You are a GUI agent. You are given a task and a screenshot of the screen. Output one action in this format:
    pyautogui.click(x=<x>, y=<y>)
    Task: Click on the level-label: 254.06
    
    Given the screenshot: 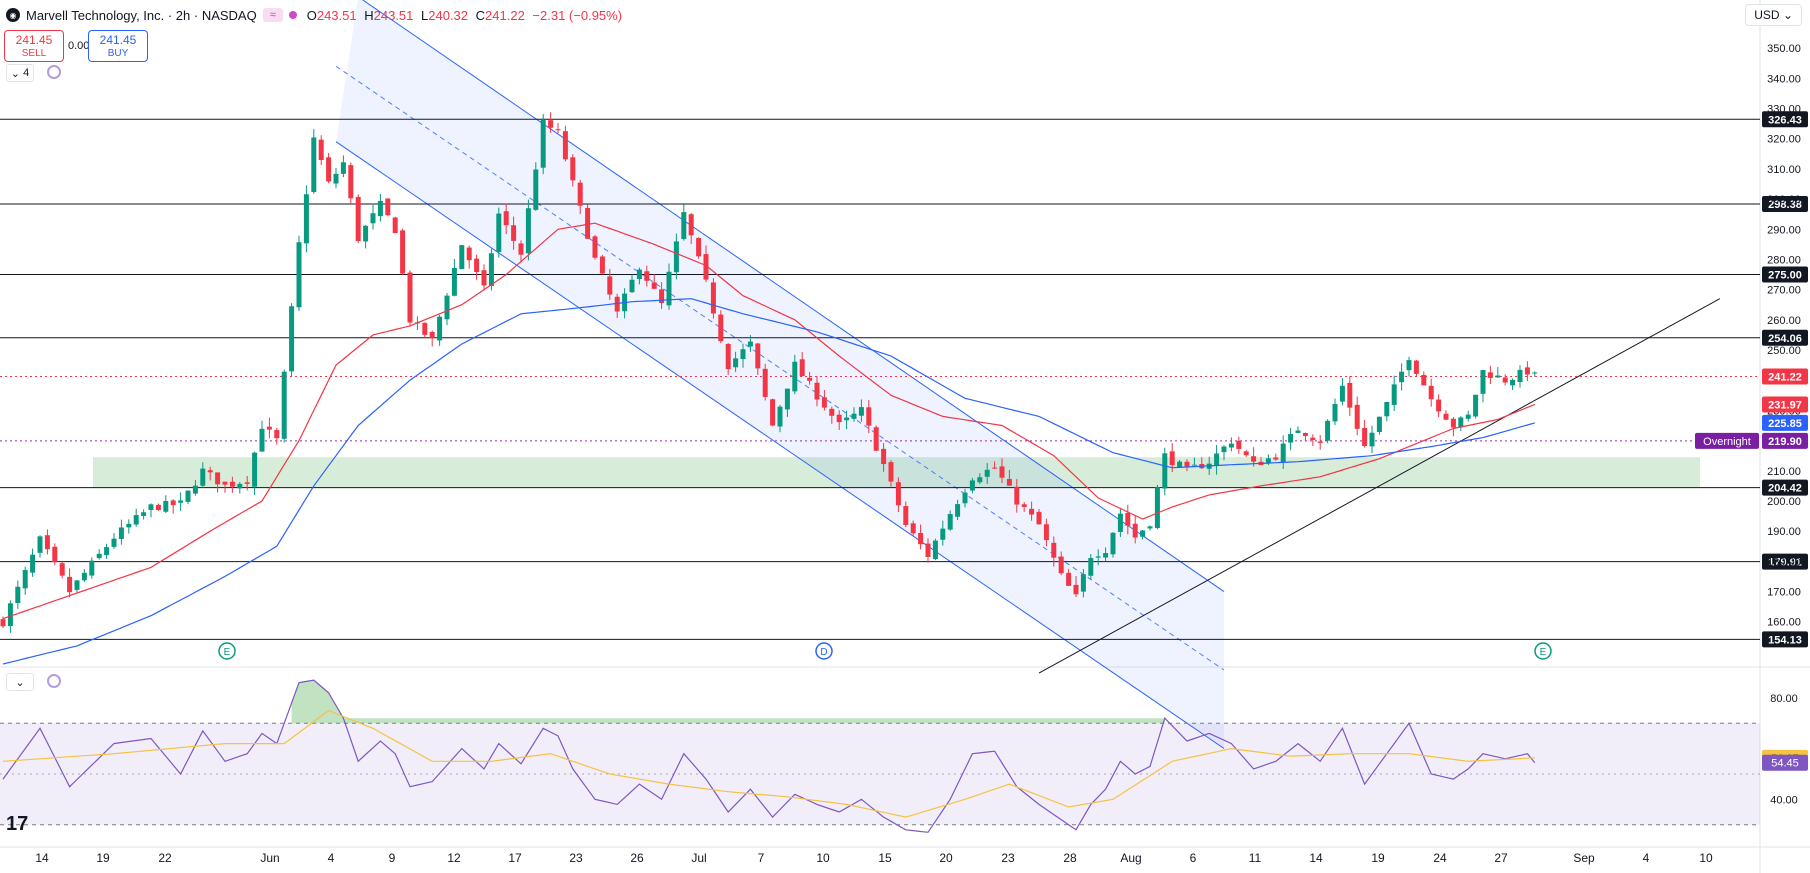 What is the action you would take?
    pyautogui.click(x=1785, y=339)
    